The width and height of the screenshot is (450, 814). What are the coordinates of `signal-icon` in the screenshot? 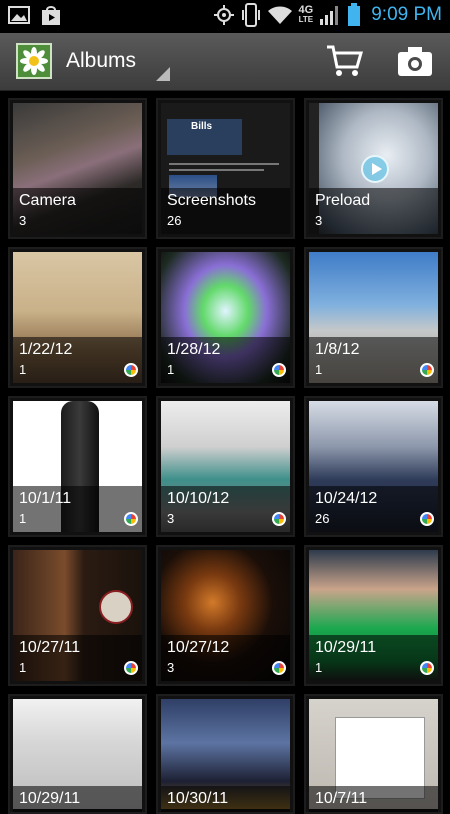 It's located at (329, 15).